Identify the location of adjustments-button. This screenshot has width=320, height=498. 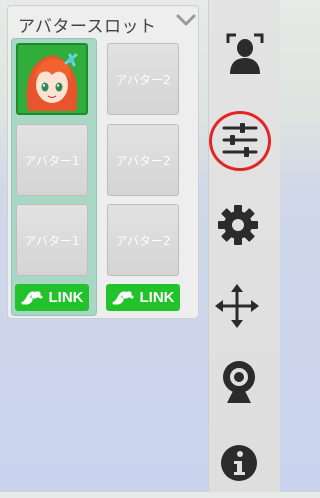
(245, 140).